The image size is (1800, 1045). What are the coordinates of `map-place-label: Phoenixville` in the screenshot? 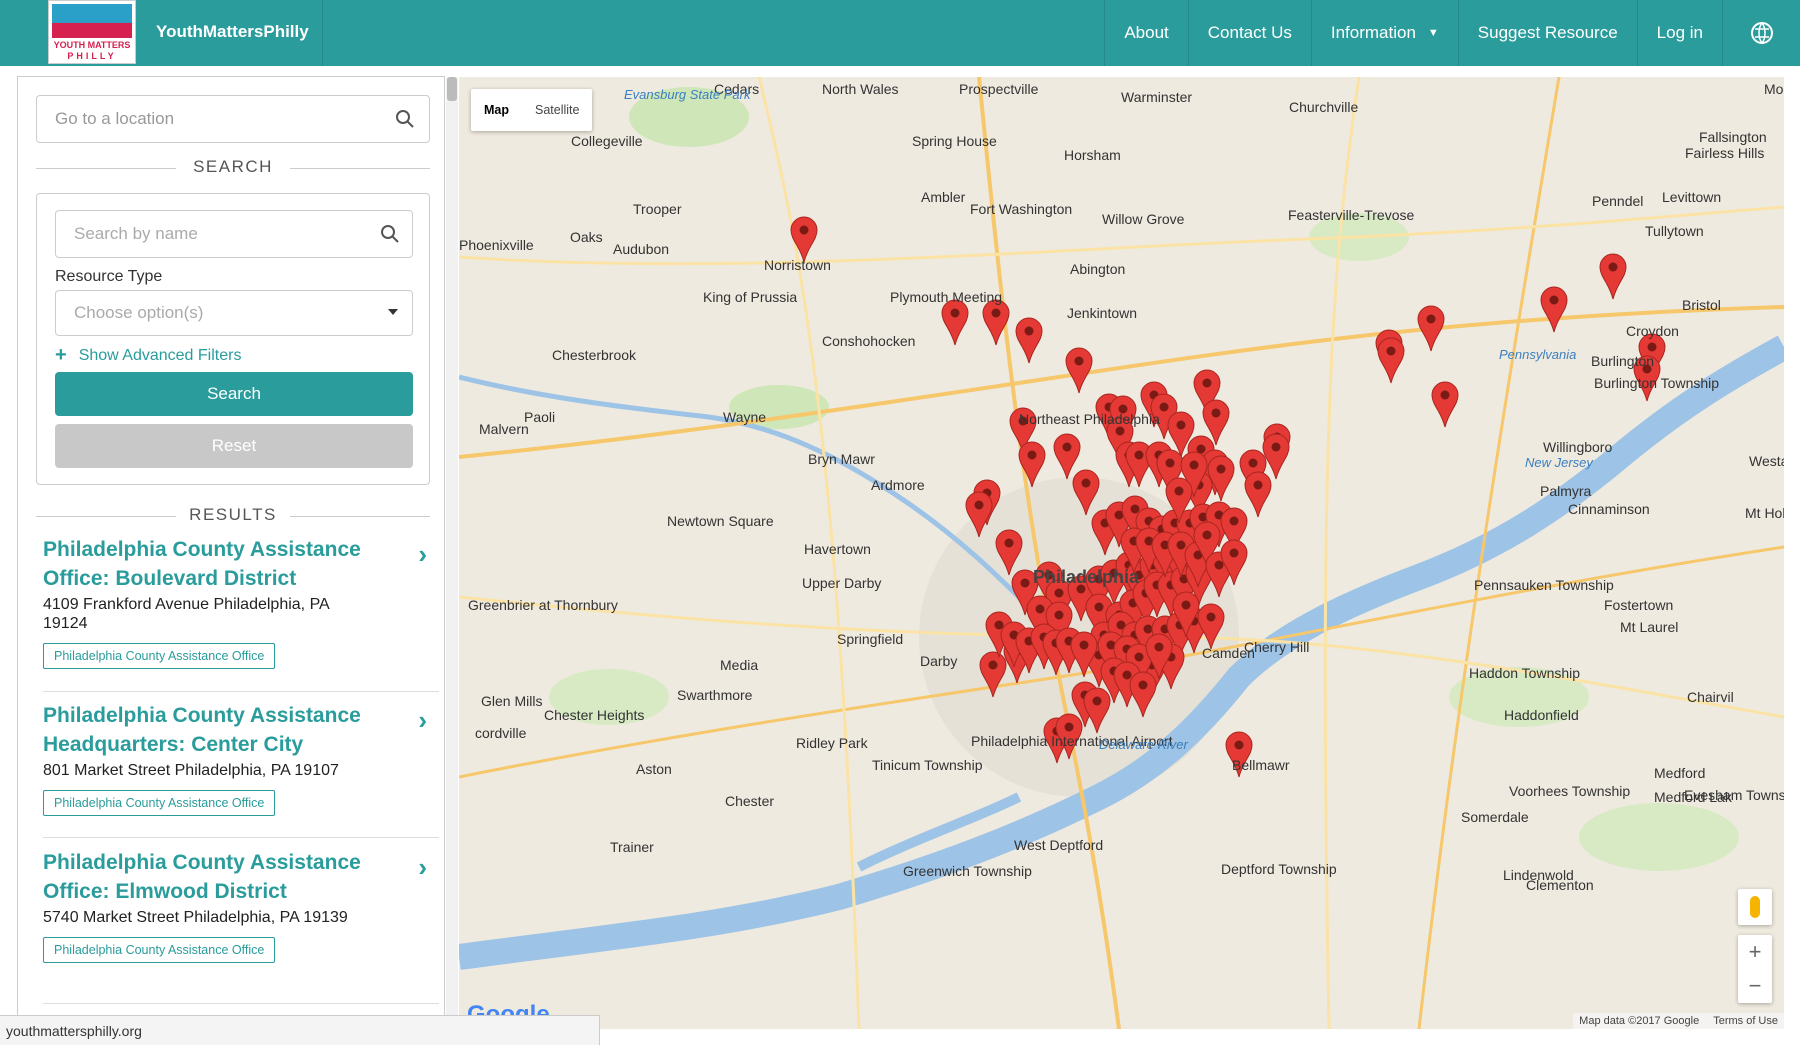 It's located at (496, 245).